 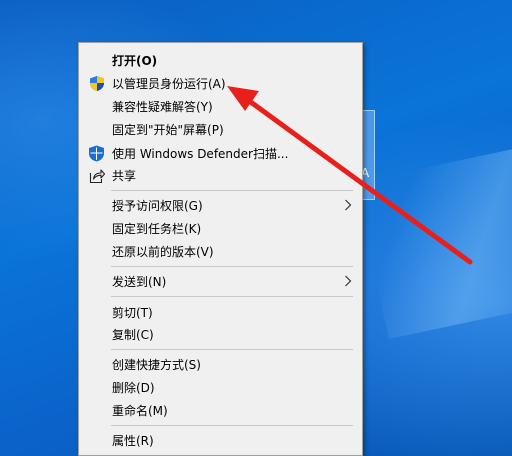 What do you see at coordinates (96, 153) in the screenshot?
I see `windows-defender-icon` at bounding box center [96, 153].